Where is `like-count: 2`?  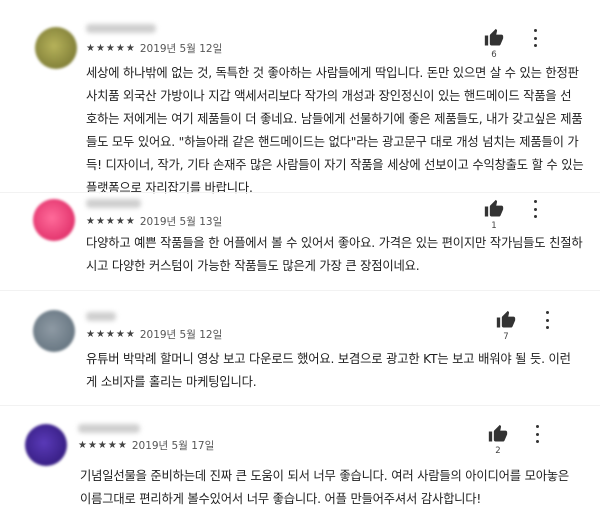
like-count: 2 is located at coordinates (498, 451).